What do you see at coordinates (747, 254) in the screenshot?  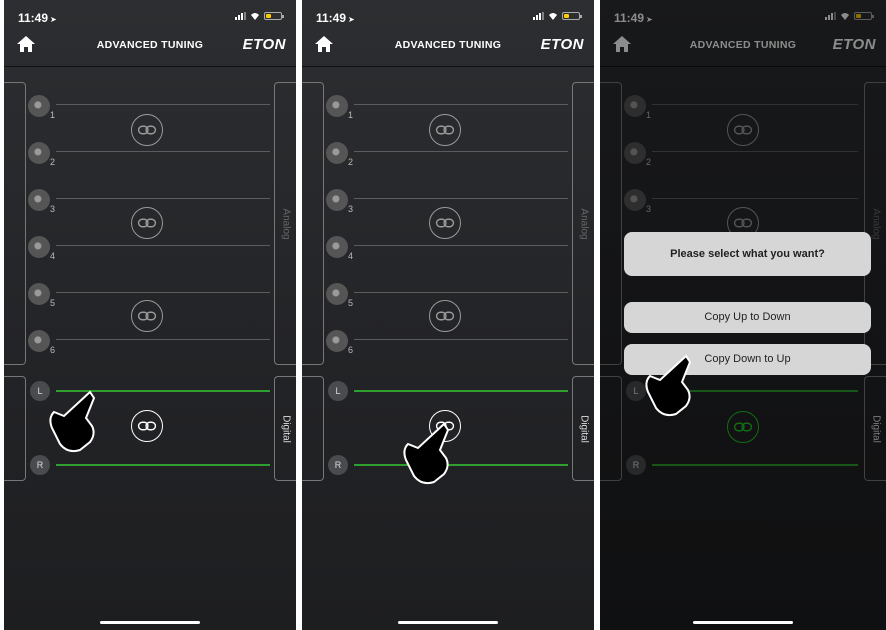 I see `dialog-title: Please select what you want?` at bounding box center [747, 254].